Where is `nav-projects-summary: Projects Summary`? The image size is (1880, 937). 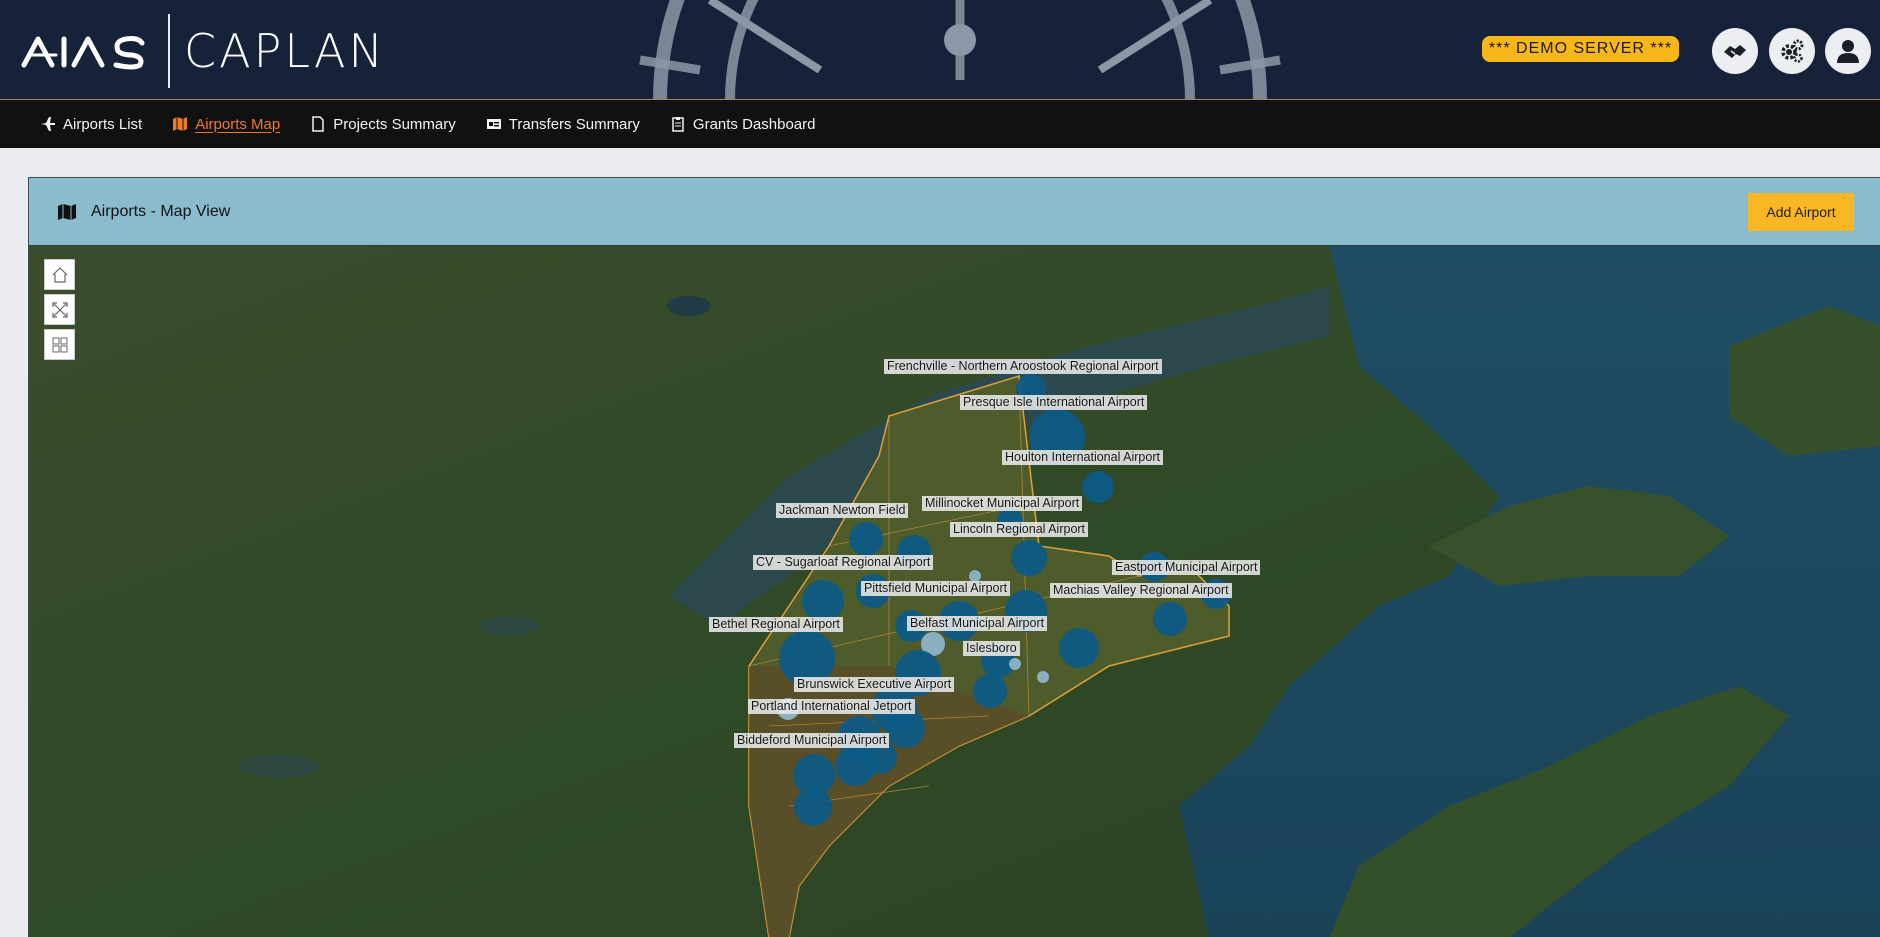 nav-projects-summary: Projects Summary is located at coordinates (383, 124).